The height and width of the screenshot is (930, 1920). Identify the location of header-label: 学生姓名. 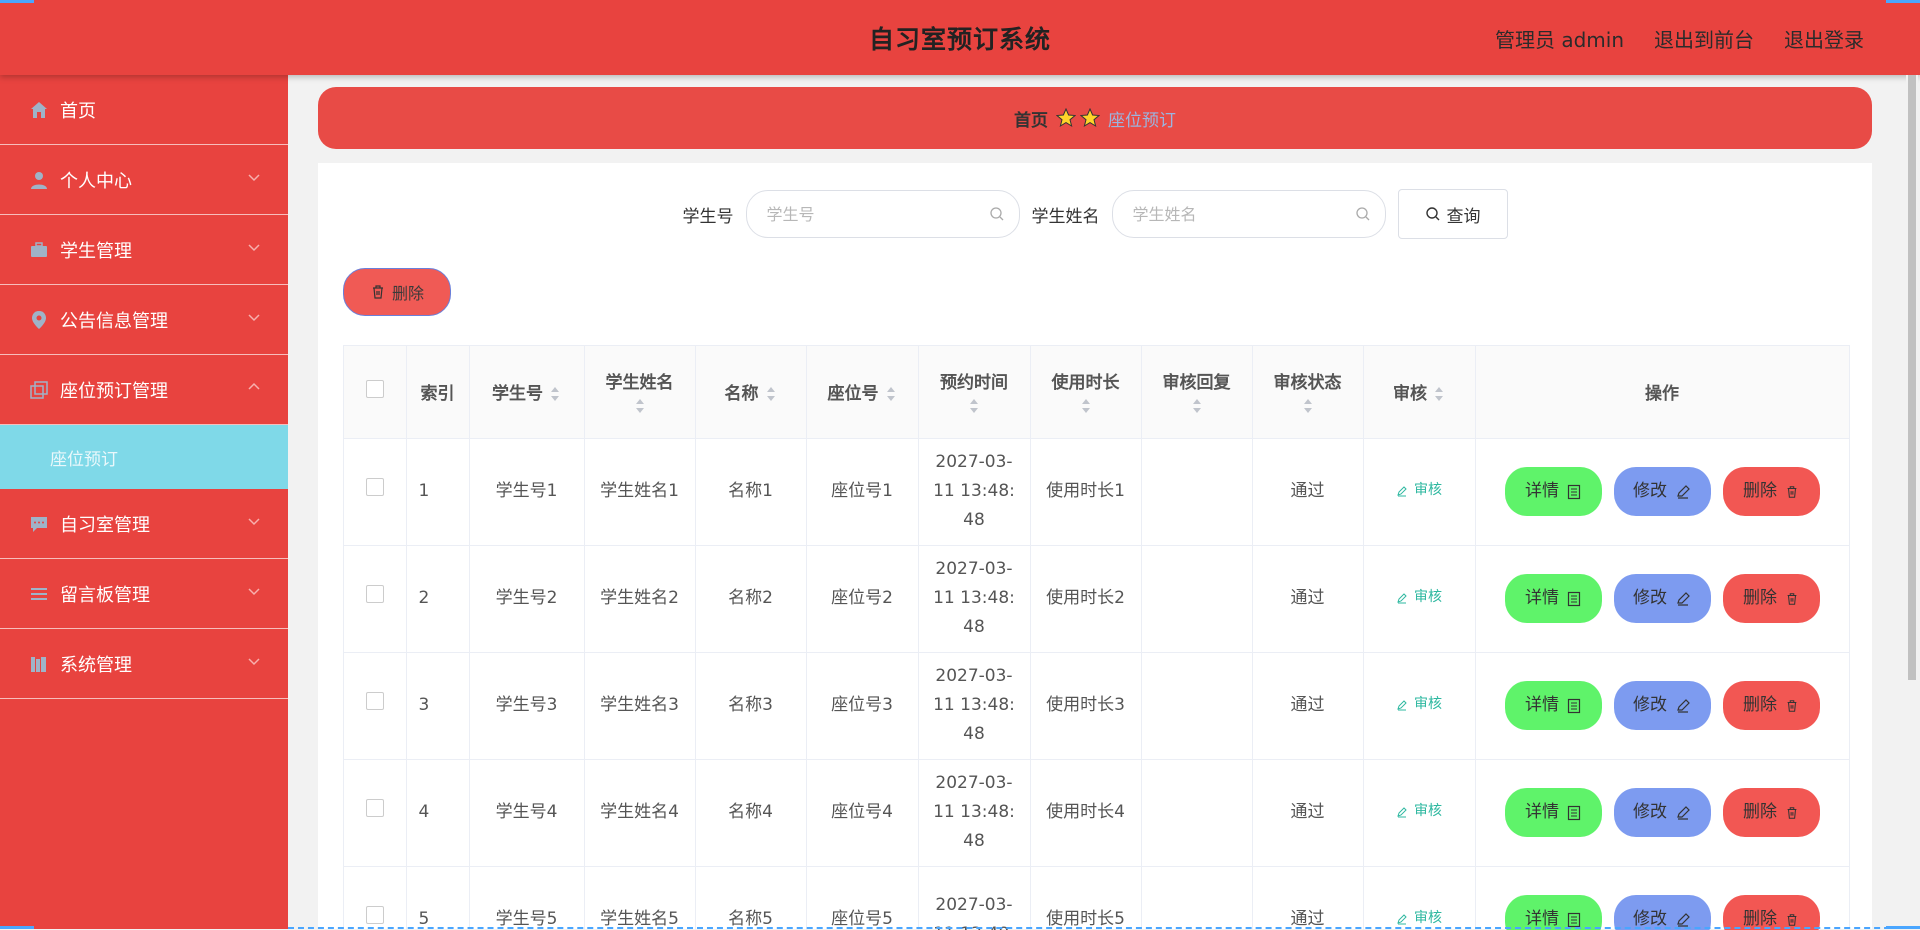
(640, 383).